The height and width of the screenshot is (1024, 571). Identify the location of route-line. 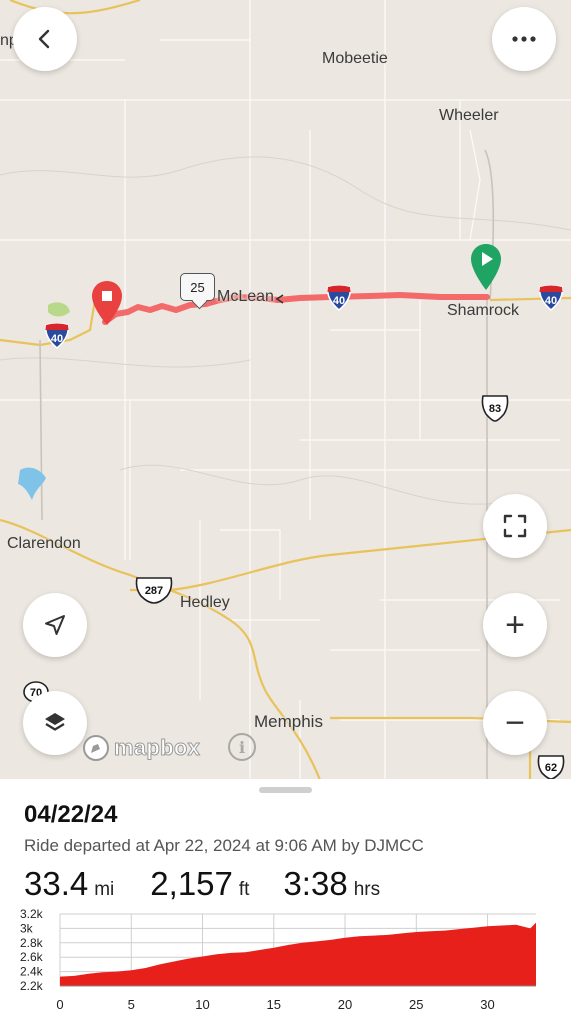
(296, 308).